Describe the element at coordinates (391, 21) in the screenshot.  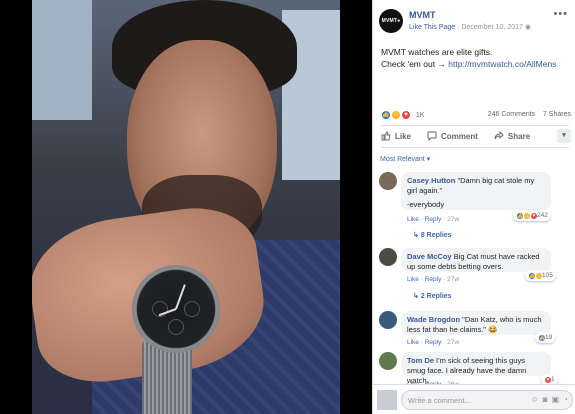
I see `page-avatar: MVMT●` at that location.